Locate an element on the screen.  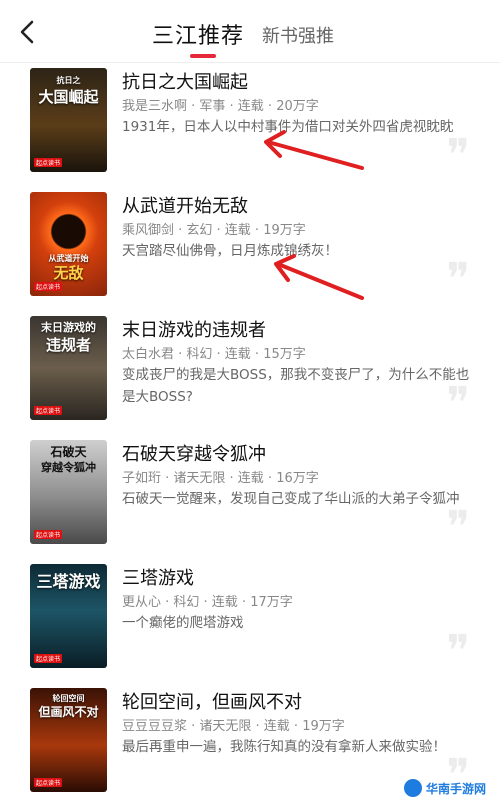
book-title: 轮回空间，但画风不对 is located at coordinates (212, 701).